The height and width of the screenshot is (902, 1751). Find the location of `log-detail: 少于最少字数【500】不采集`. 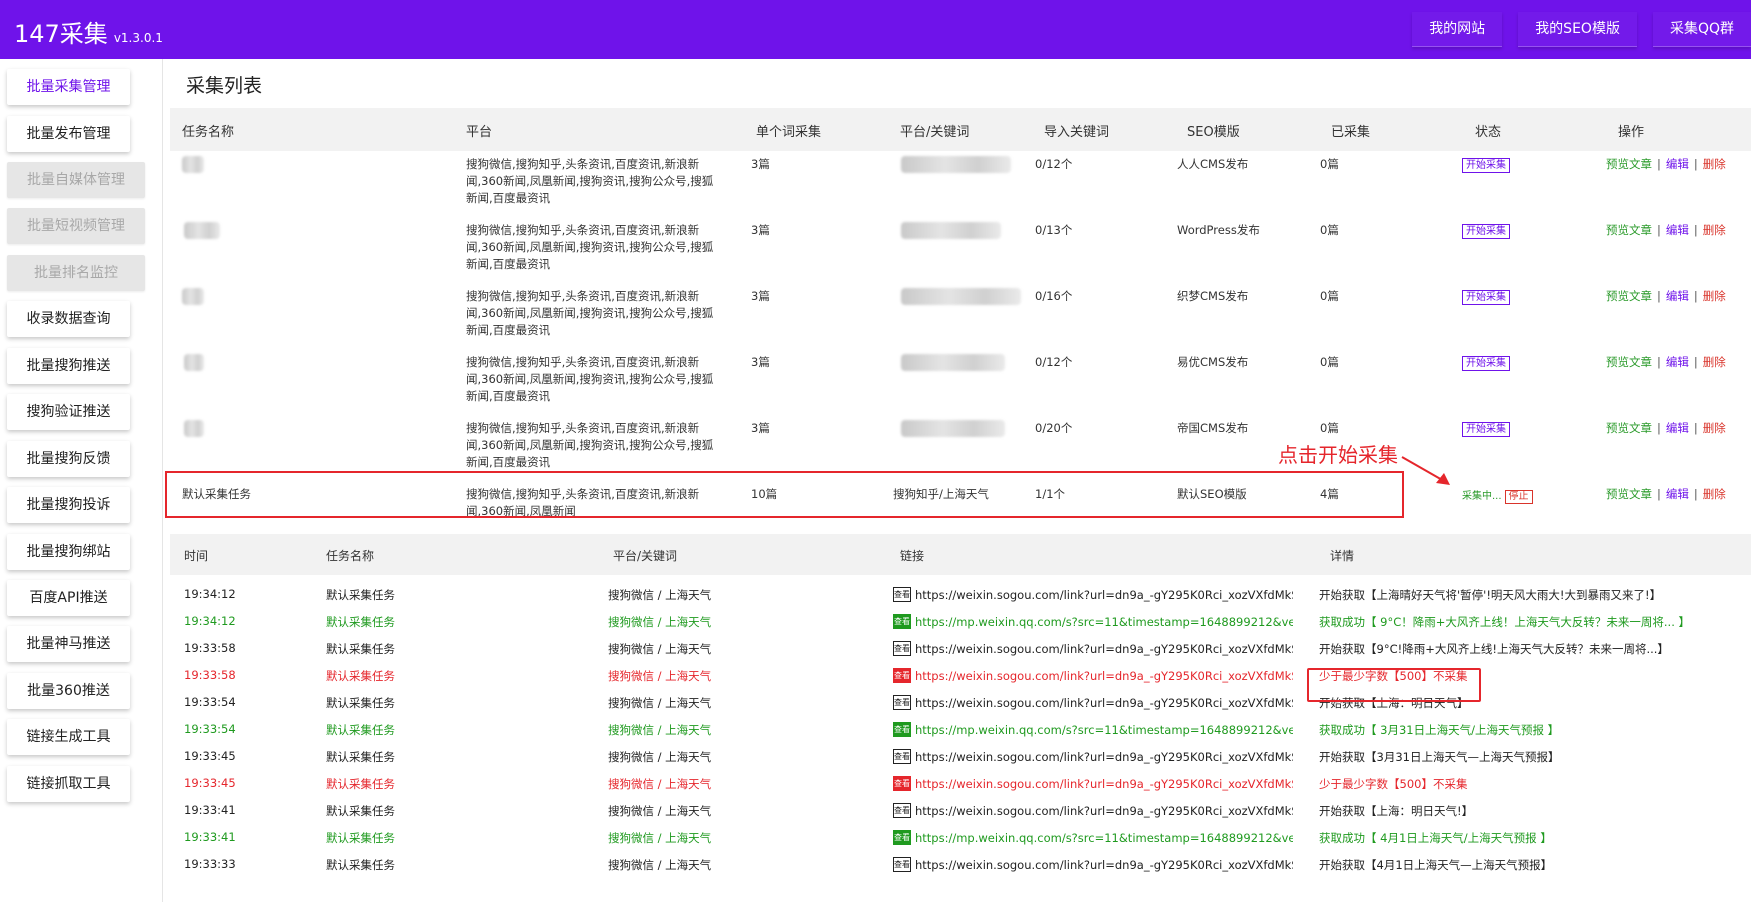

log-detail: 少于最少字数【500】不采集 is located at coordinates (1393, 784).